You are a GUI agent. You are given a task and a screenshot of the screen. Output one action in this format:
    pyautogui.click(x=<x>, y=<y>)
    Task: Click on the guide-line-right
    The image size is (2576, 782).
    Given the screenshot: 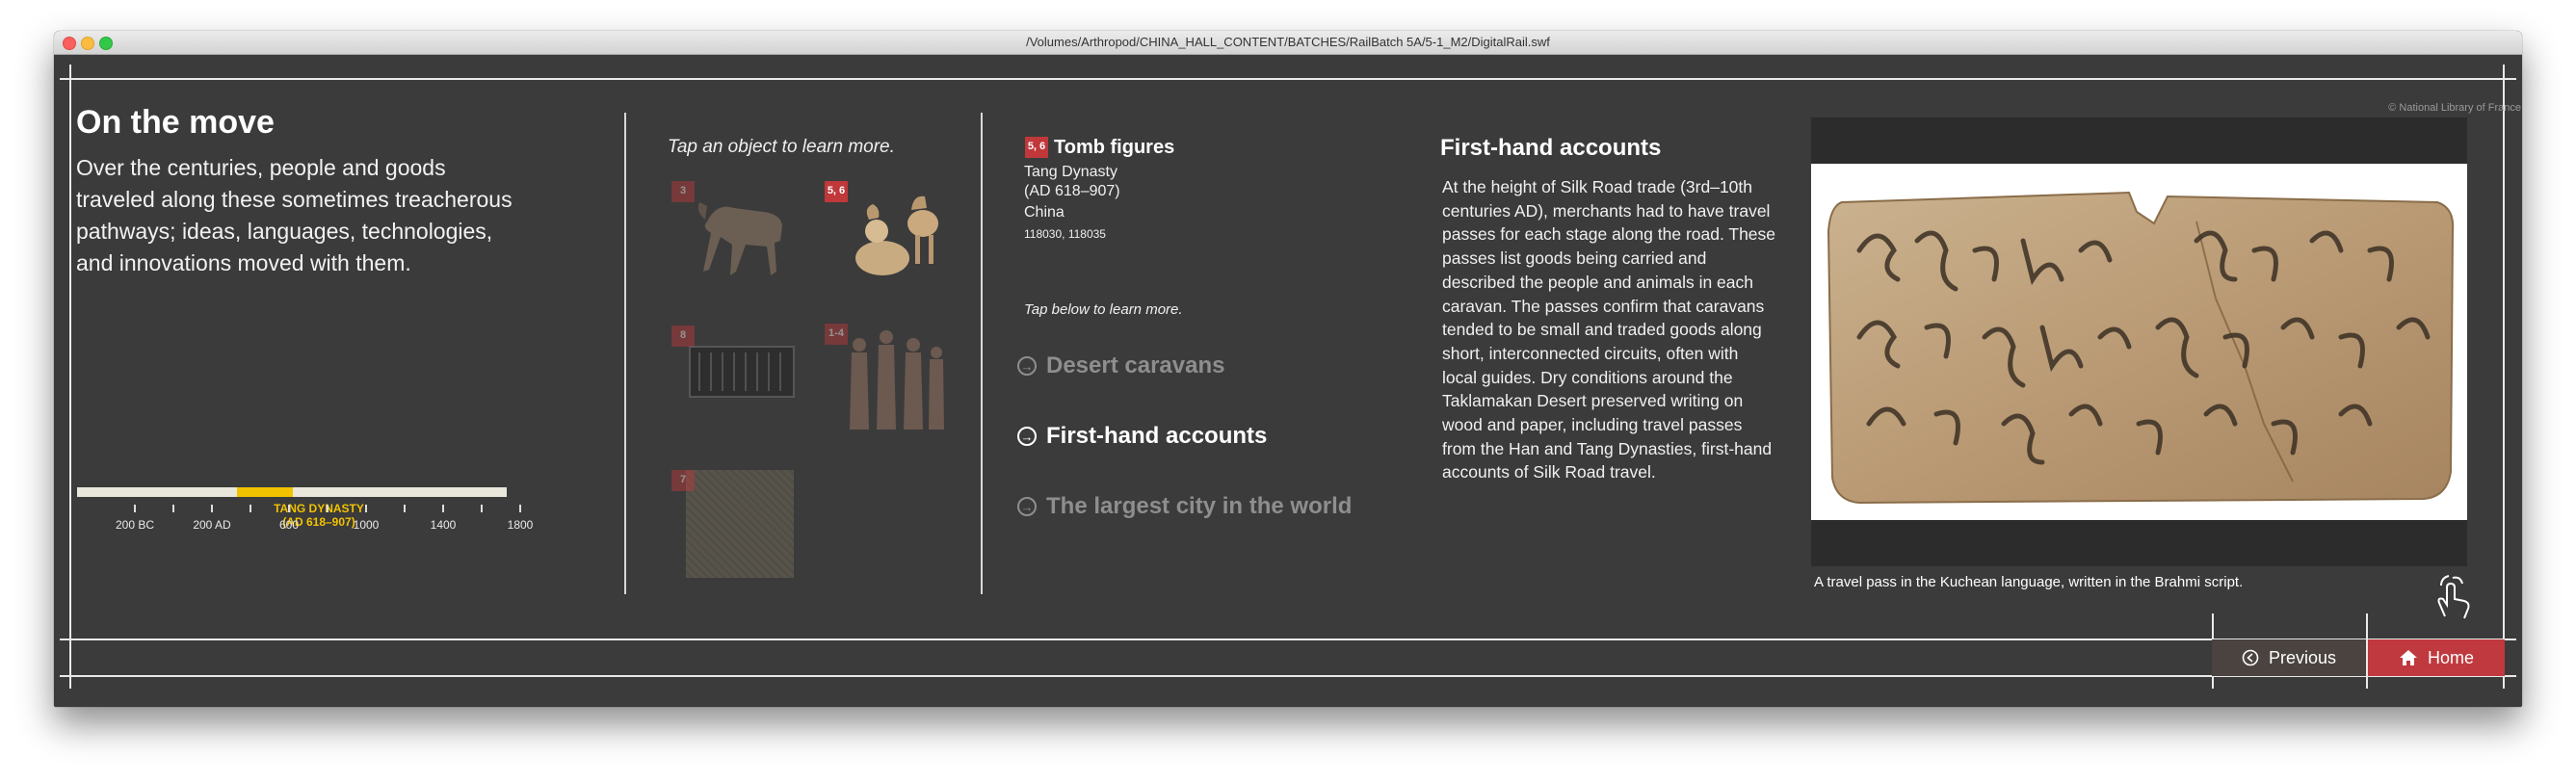 What is the action you would take?
    pyautogui.click(x=2504, y=377)
    